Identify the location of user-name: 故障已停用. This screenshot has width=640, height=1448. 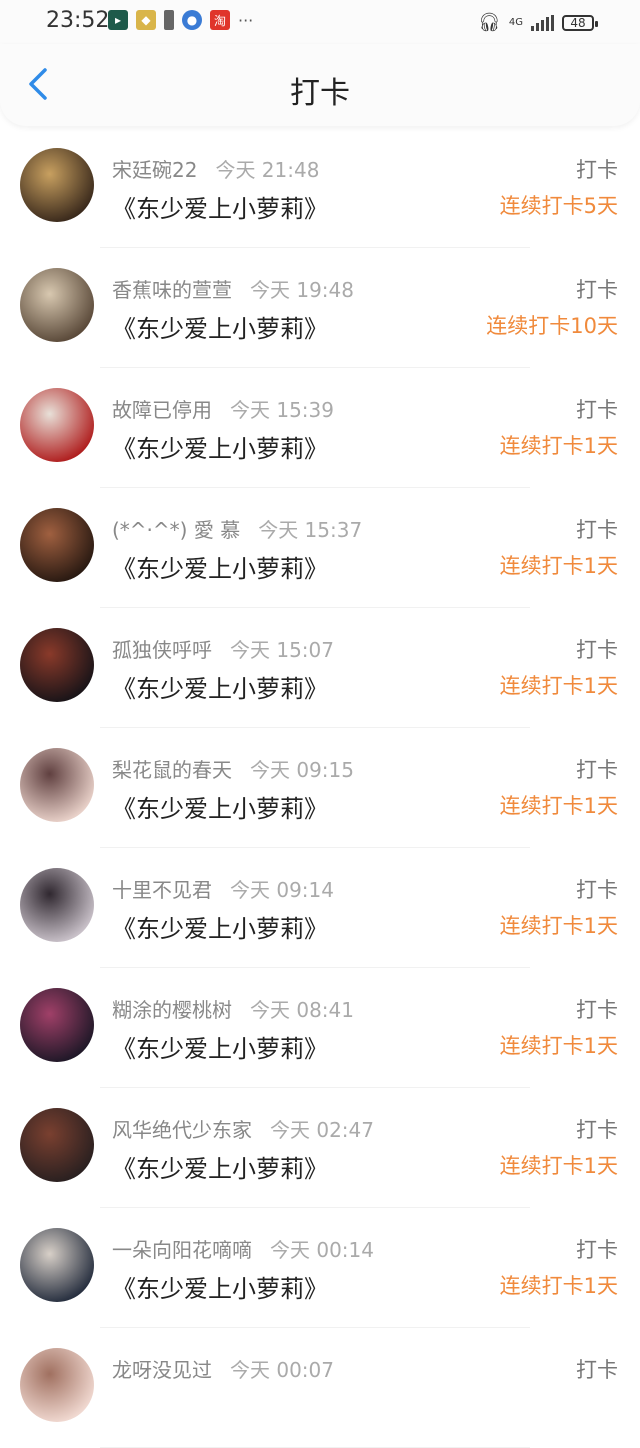
(162, 410).